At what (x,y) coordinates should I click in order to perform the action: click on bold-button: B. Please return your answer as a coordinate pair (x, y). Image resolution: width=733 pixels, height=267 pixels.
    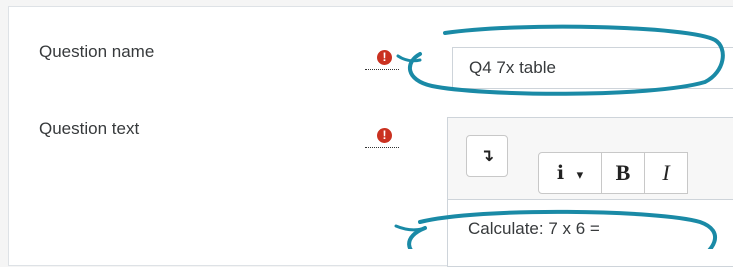
    Looking at the image, I should click on (623, 173).